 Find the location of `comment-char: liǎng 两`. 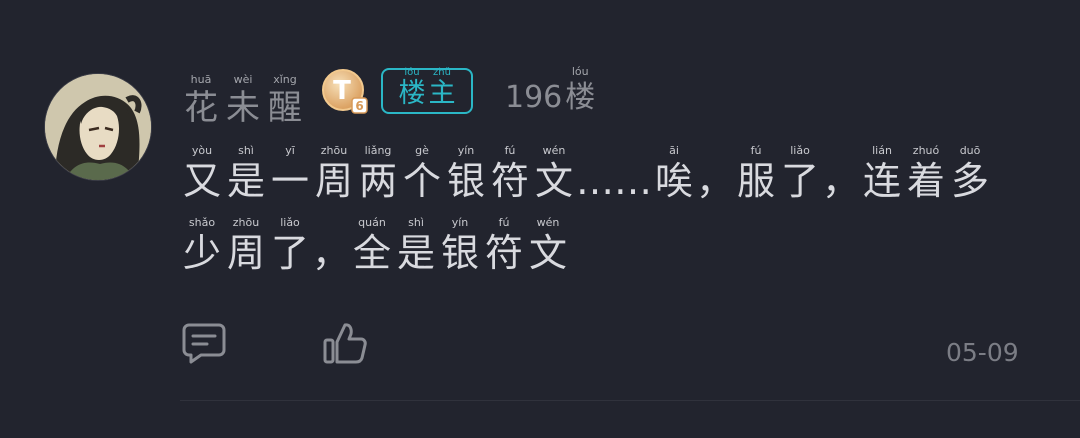

comment-char: liǎng 两 is located at coordinates (378, 174).